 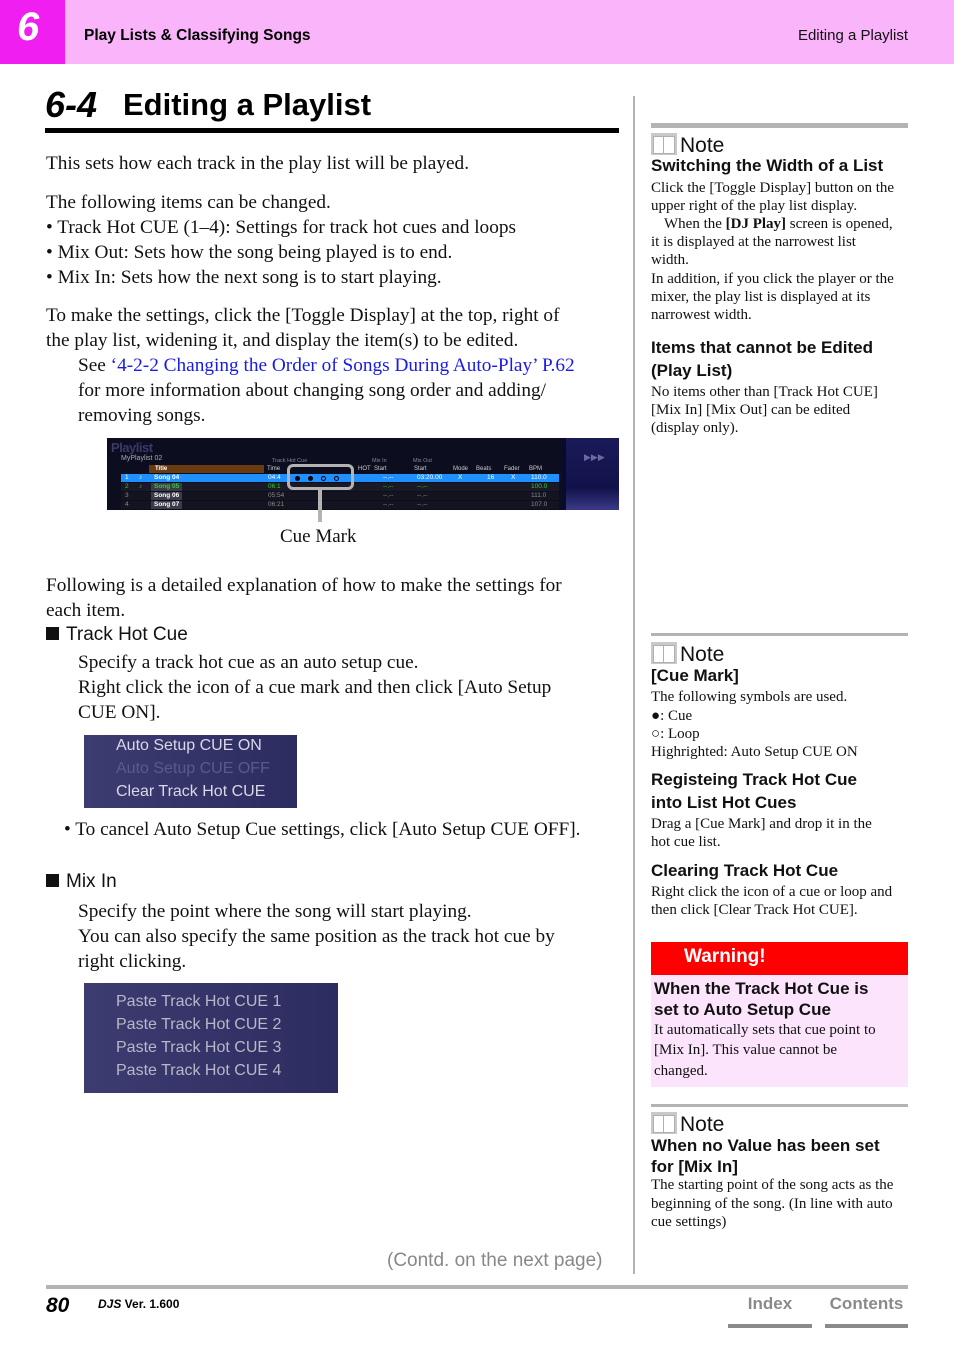 I want to click on song-time: 06:21, so click(x=276, y=504).